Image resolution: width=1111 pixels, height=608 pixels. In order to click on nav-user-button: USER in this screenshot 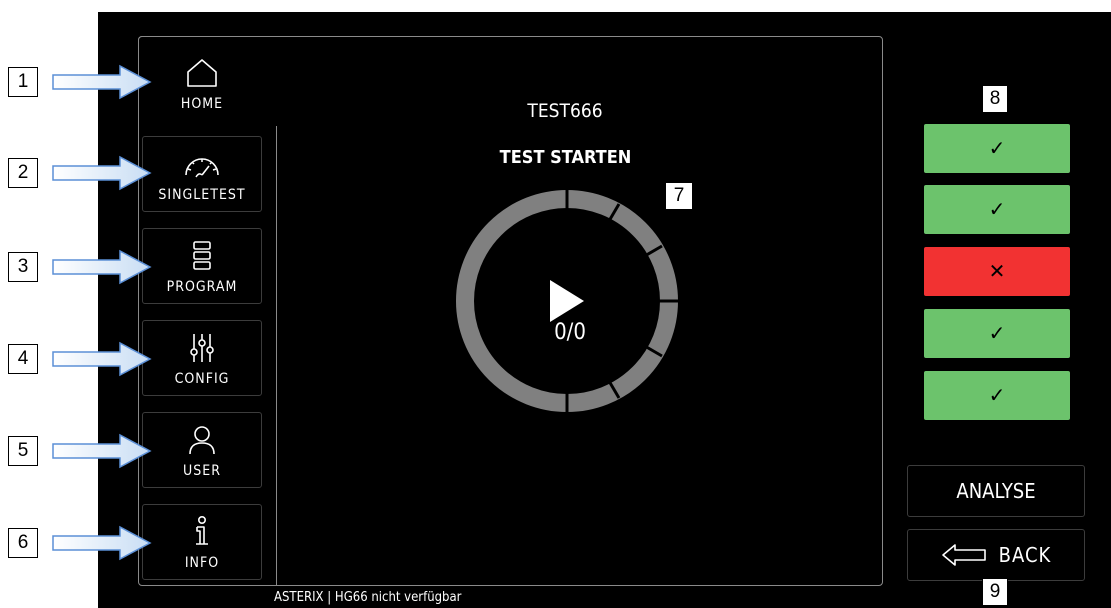, I will do `click(202, 450)`.